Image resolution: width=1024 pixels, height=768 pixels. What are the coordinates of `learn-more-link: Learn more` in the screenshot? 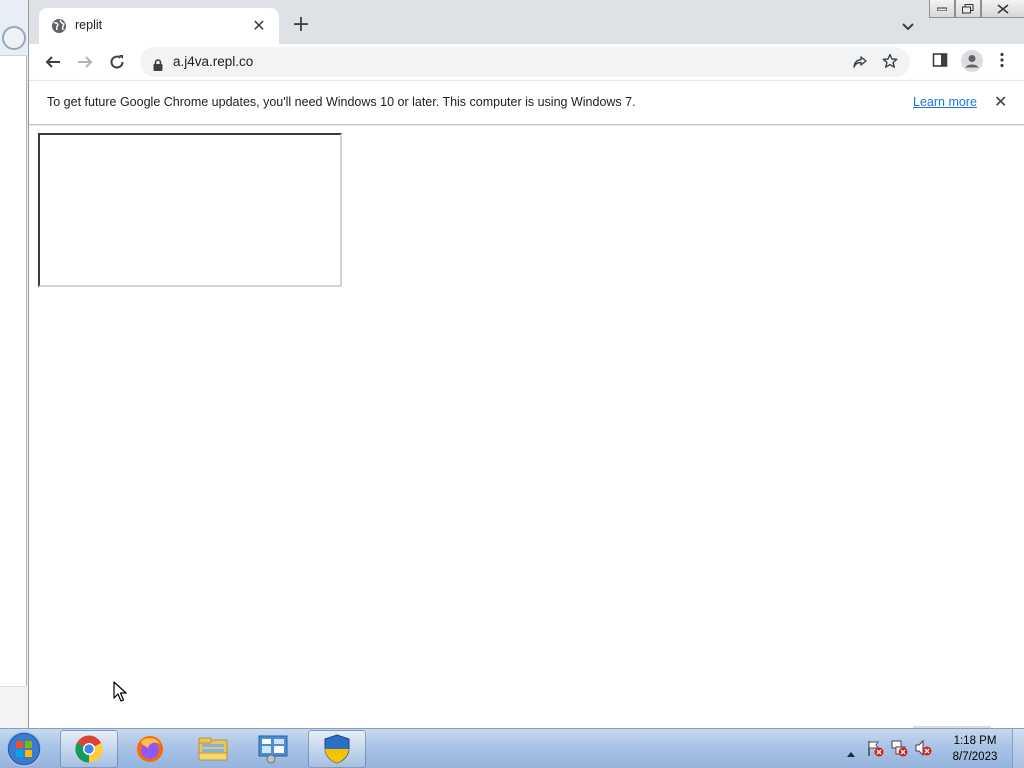 It's located at (945, 102).